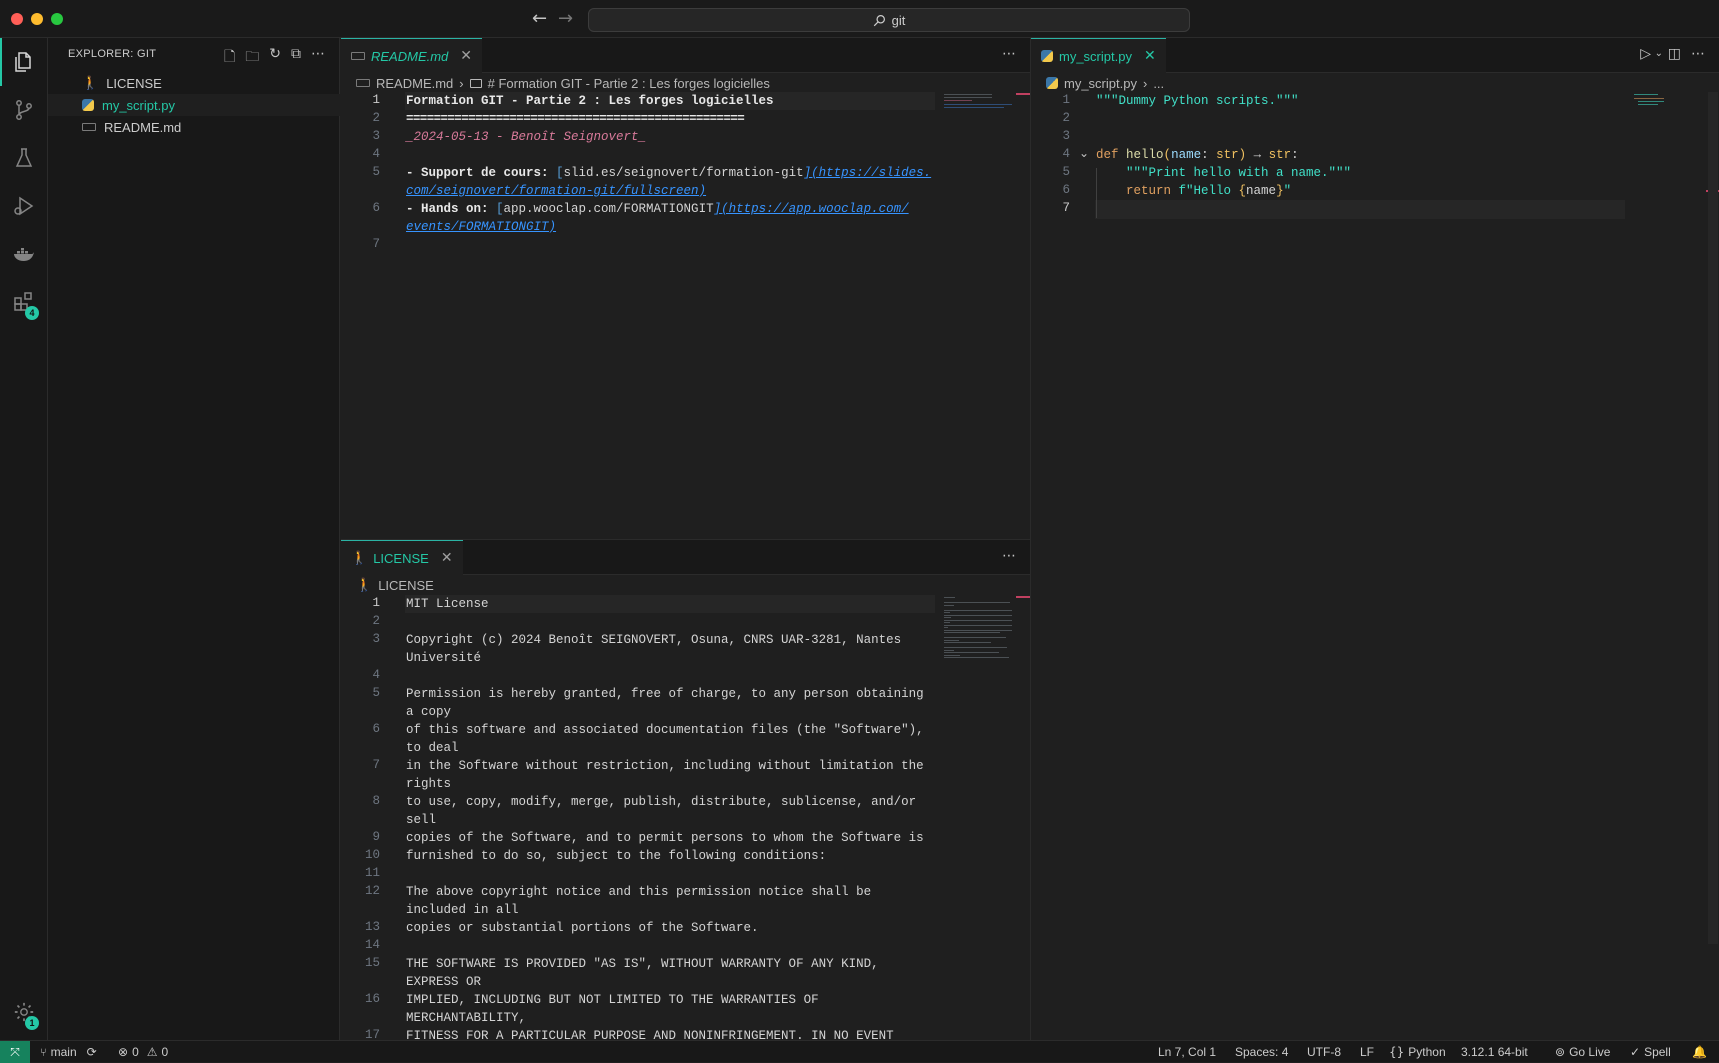 Image resolution: width=1719 pixels, height=1063 pixels. What do you see at coordinates (429, 784) in the screenshot?
I see `code-line: rights` at bounding box center [429, 784].